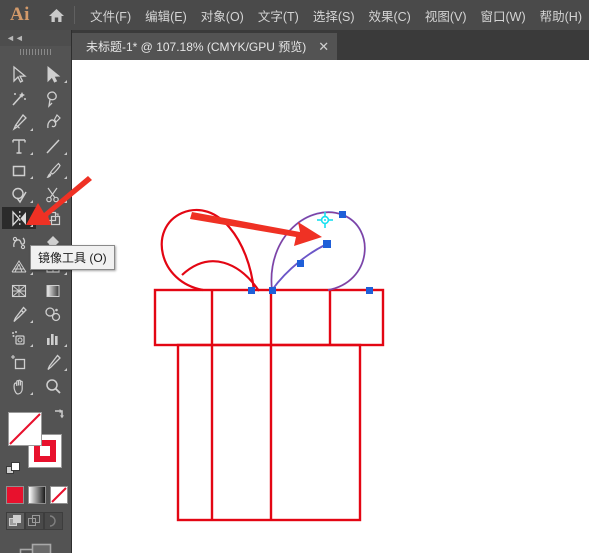  Describe the element at coordinates (19, 290) in the screenshot. I see `mesh-tool` at that location.